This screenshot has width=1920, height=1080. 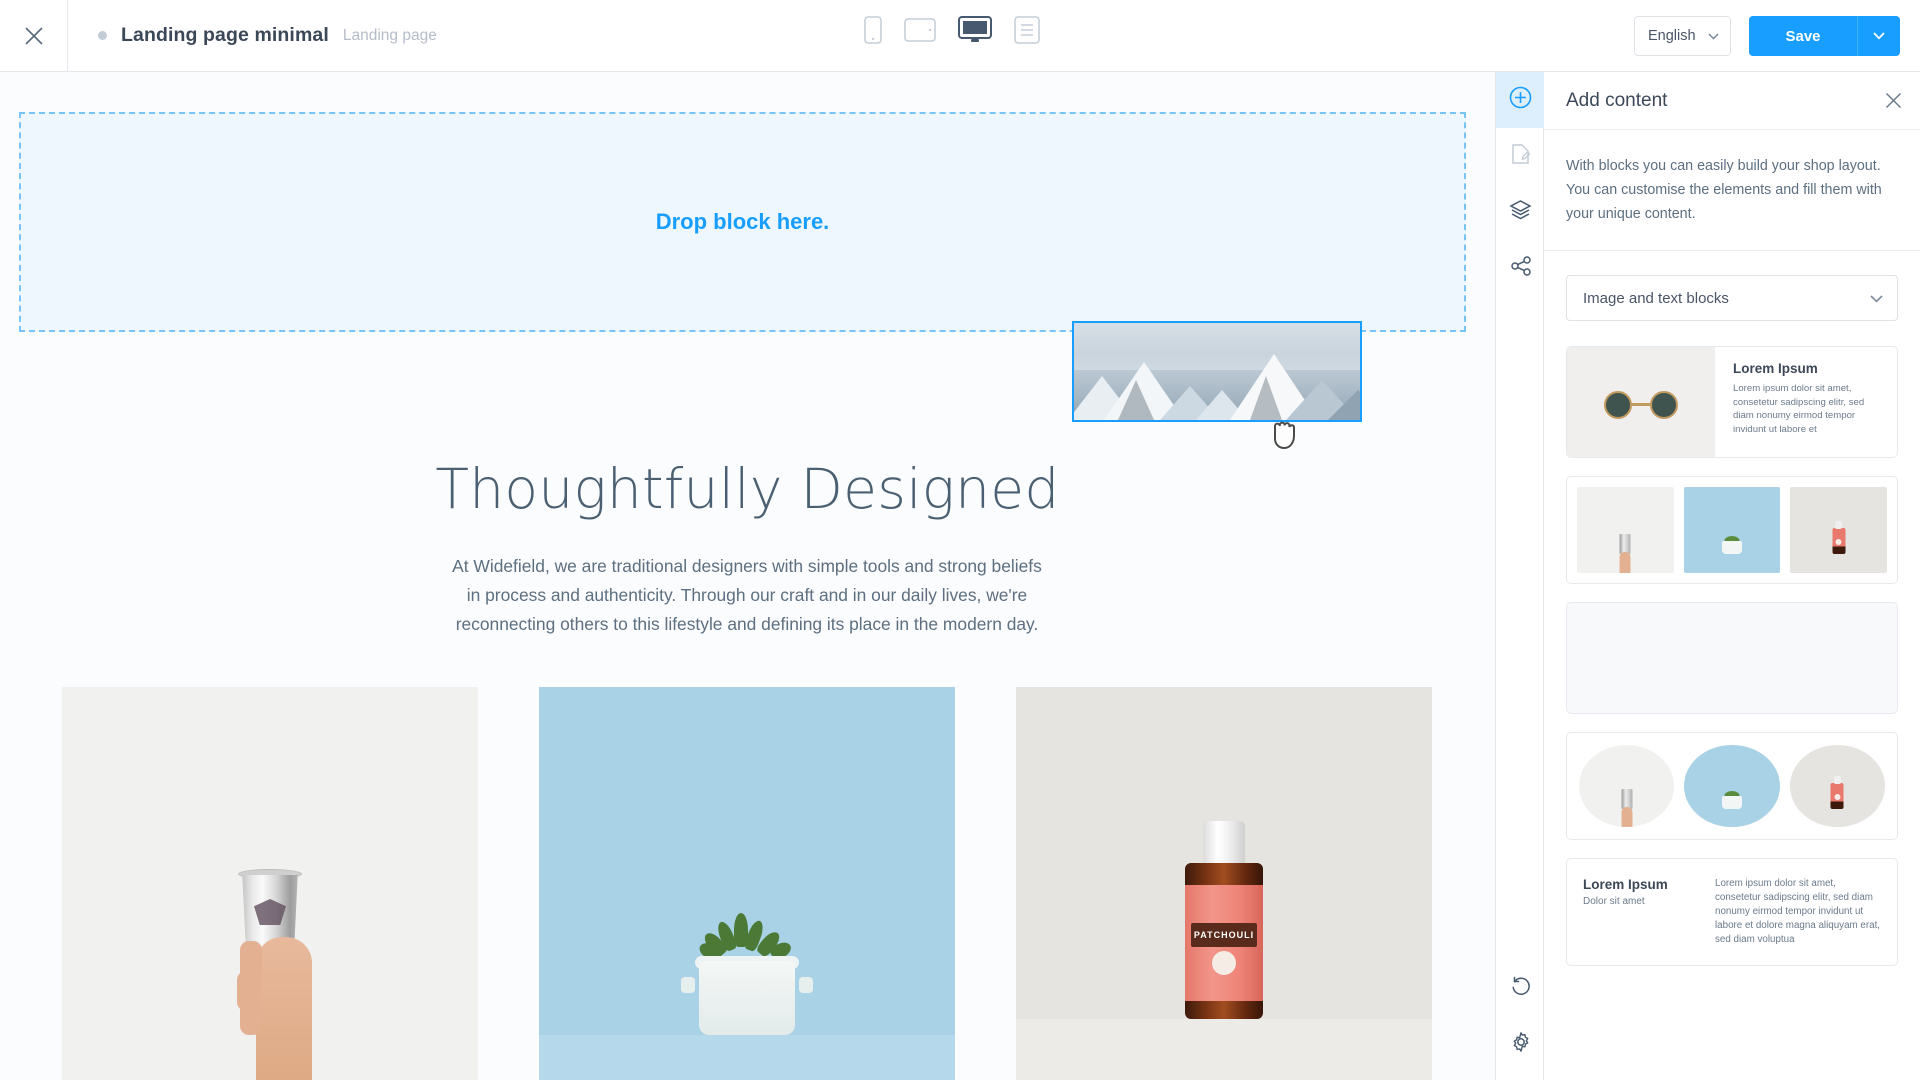 I want to click on page-title: Landing page minimal, so click(x=225, y=35).